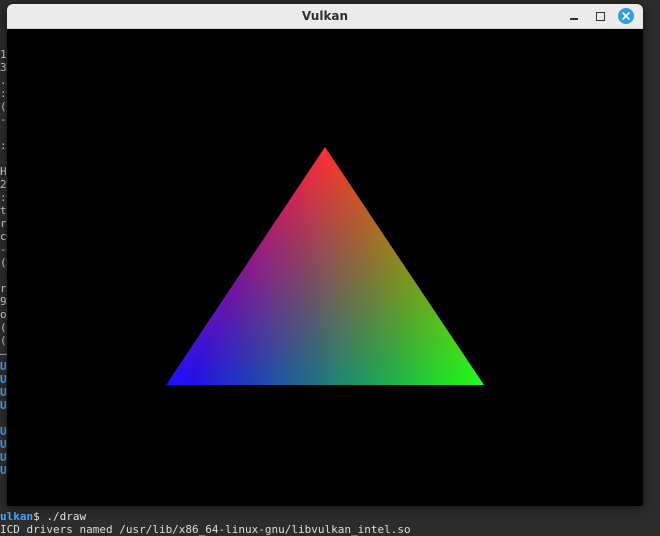  I want to click on maximize-icon, so click(600, 16).